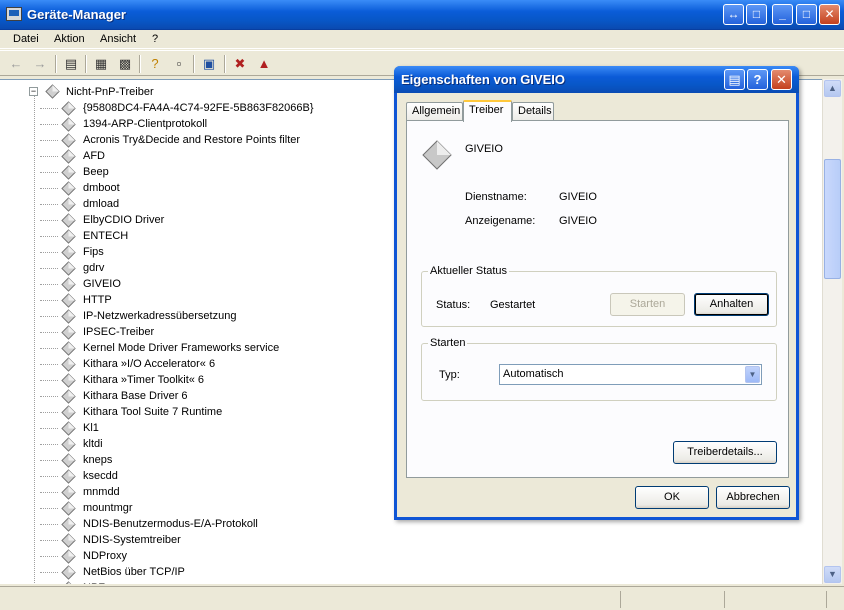  I want to click on tree-item: NetBios über TCP/IP, so click(240, 572).